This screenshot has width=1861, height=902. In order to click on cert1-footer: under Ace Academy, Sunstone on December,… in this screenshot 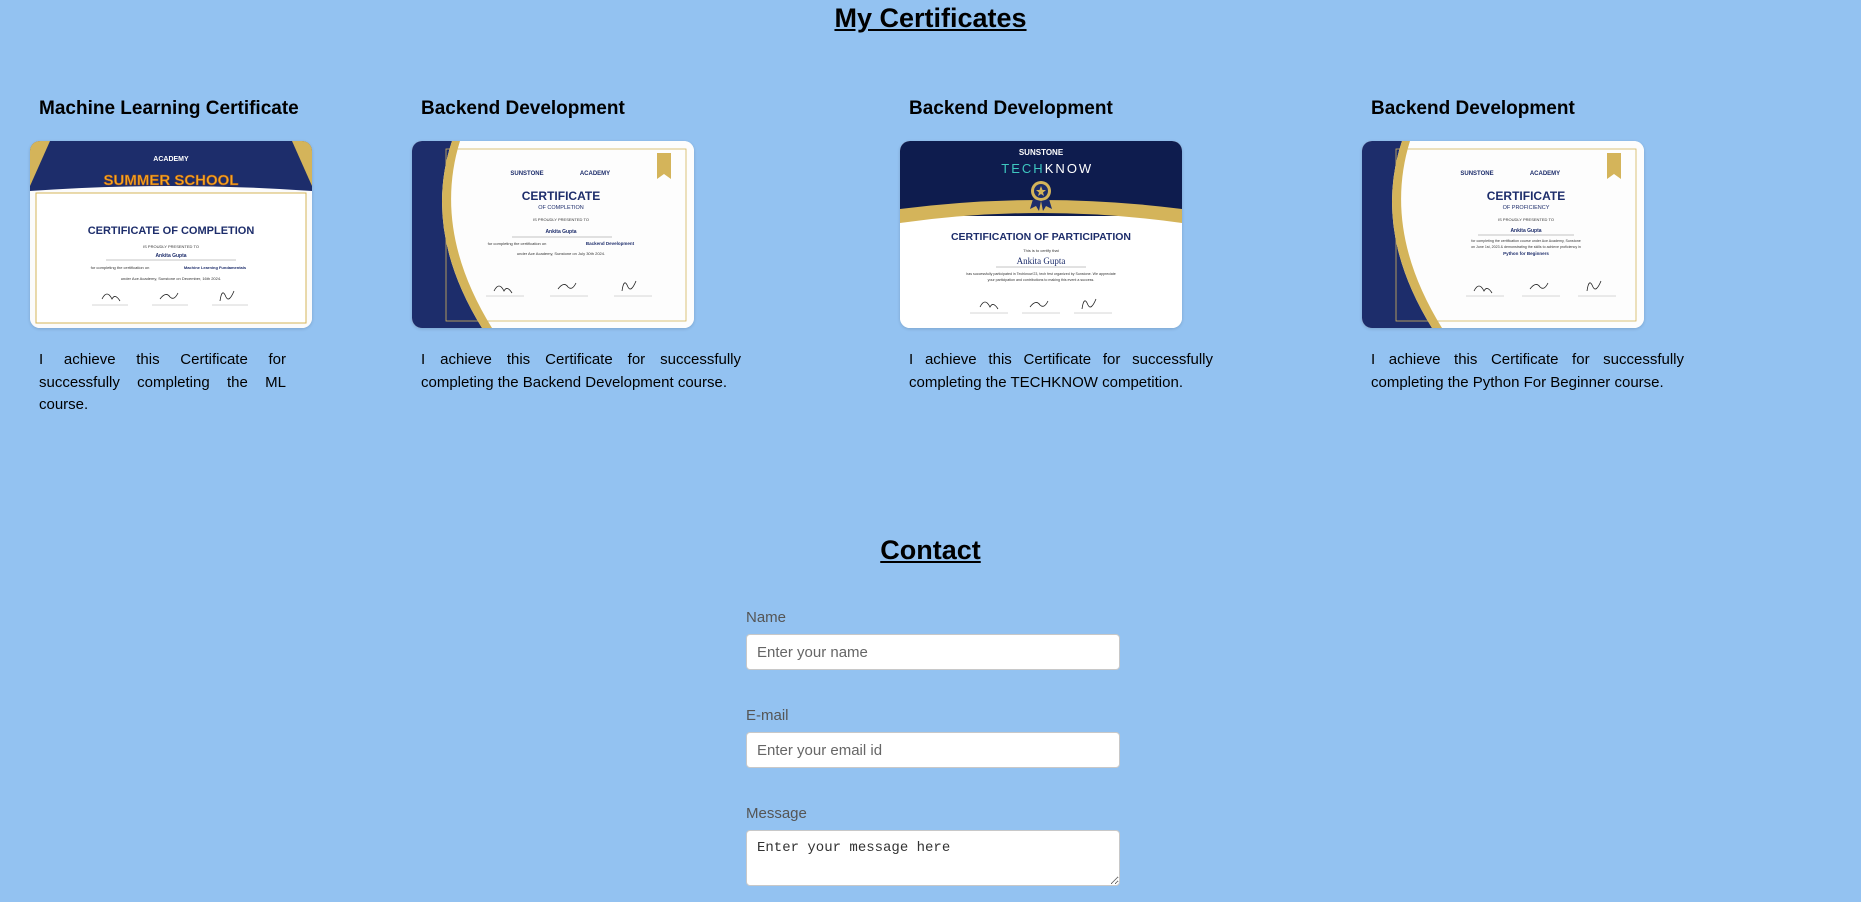, I will do `click(171, 278)`.